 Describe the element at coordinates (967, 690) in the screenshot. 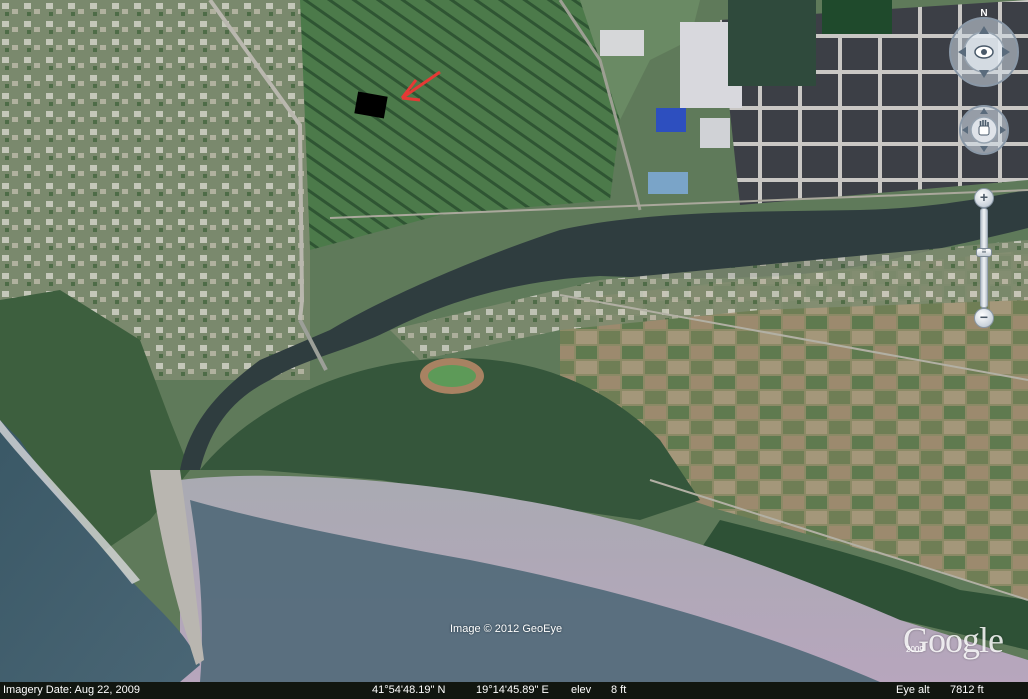

I see `eye-altitude-value: 7812 ft` at that location.